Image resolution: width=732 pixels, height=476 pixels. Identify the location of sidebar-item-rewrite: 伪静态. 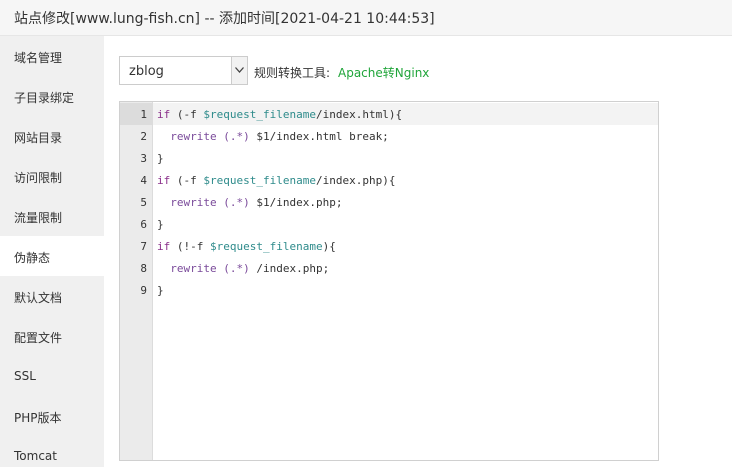
(52, 256).